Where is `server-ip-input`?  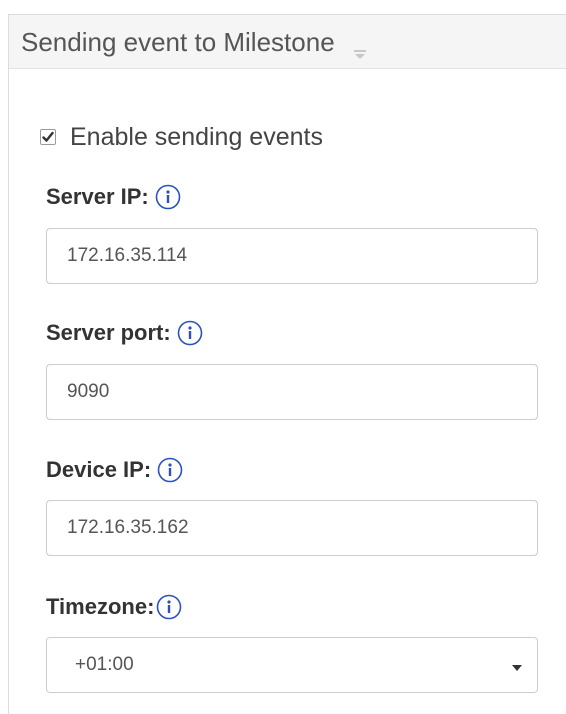 server-ip-input is located at coordinates (292, 256).